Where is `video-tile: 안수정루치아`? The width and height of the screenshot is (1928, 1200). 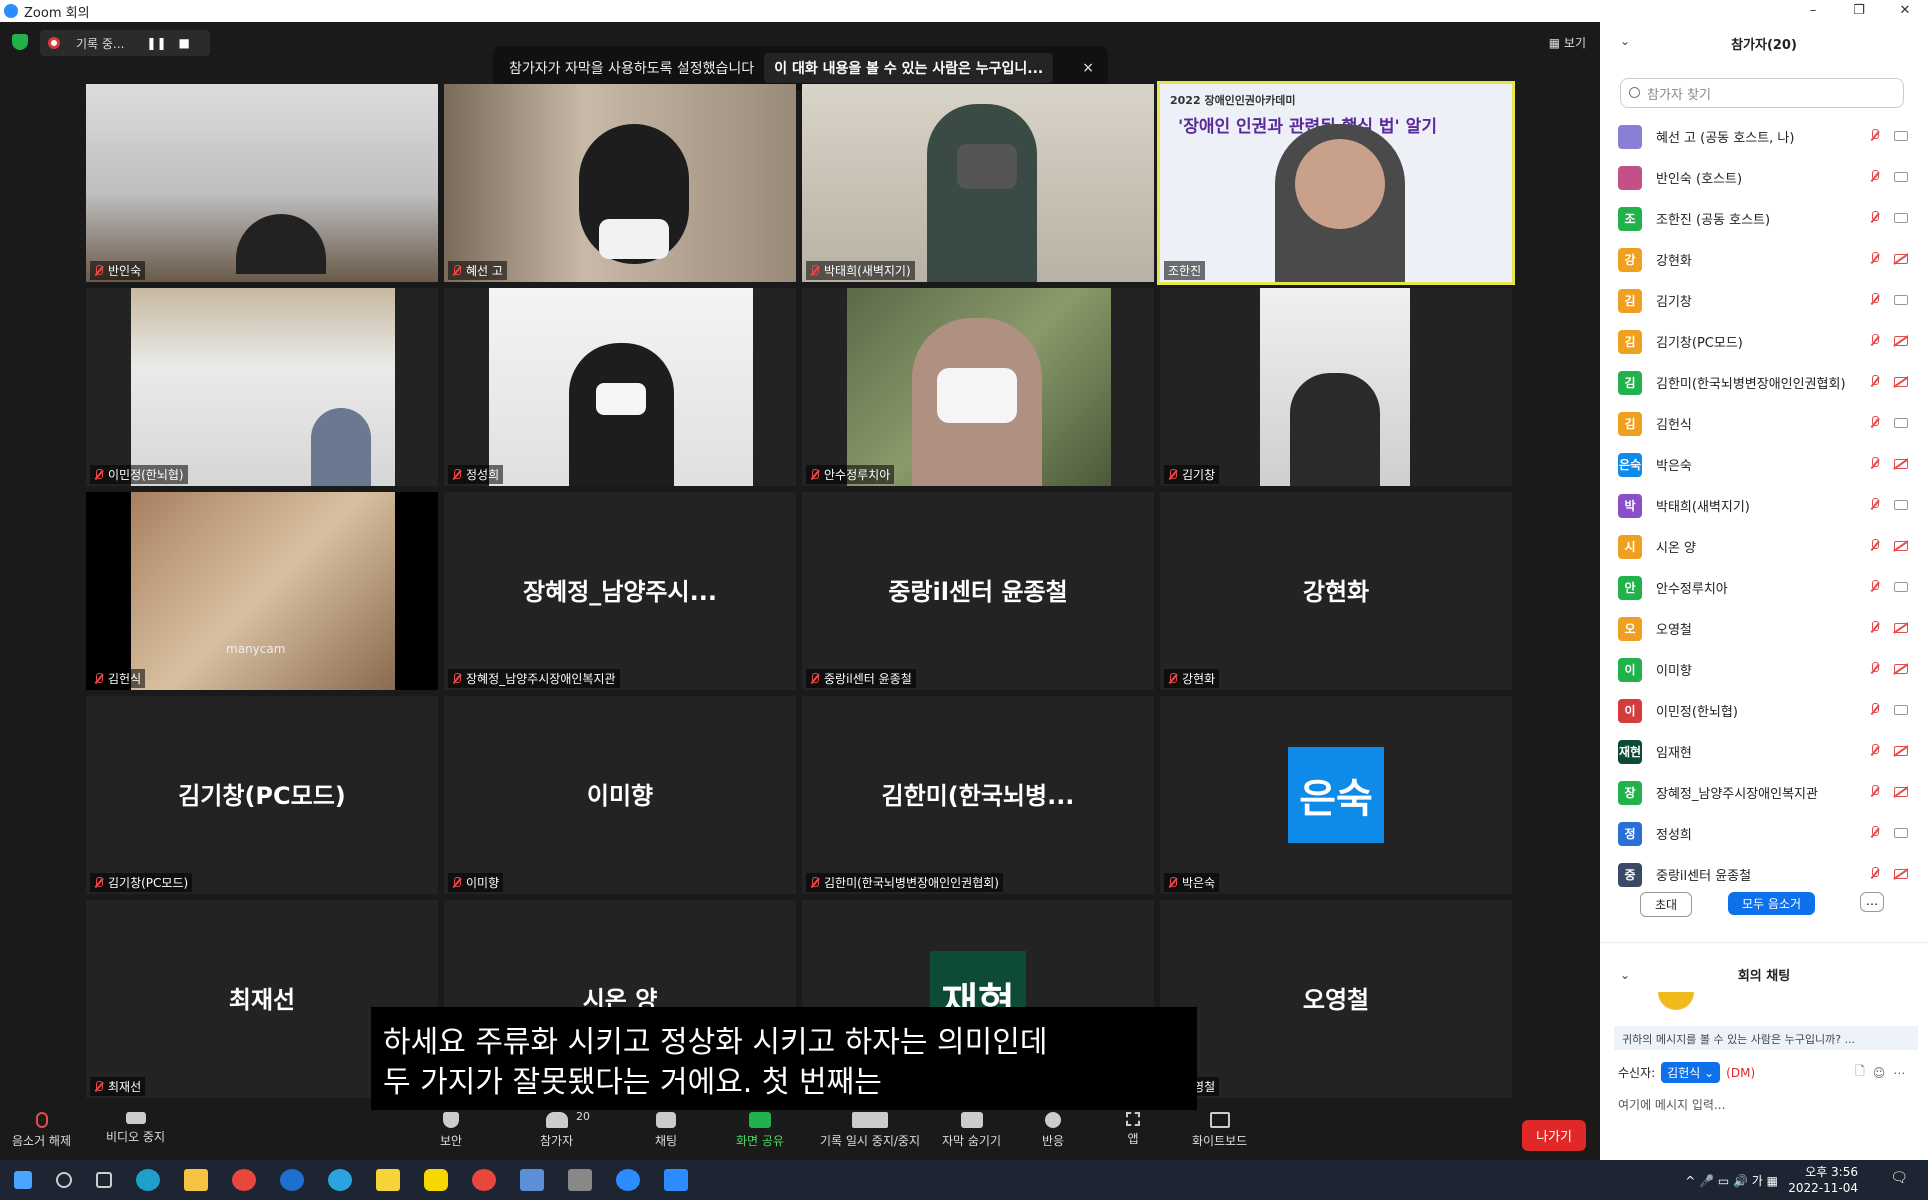
video-tile: 안수정루치아 is located at coordinates (978, 387).